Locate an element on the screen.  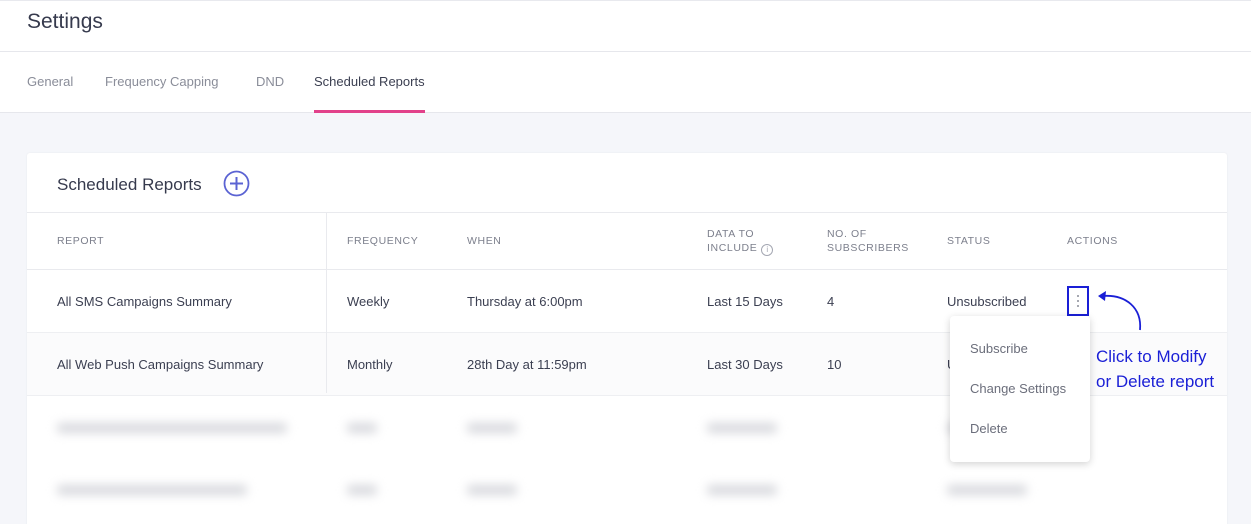
col-status: STATUS is located at coordinates (969, 241).